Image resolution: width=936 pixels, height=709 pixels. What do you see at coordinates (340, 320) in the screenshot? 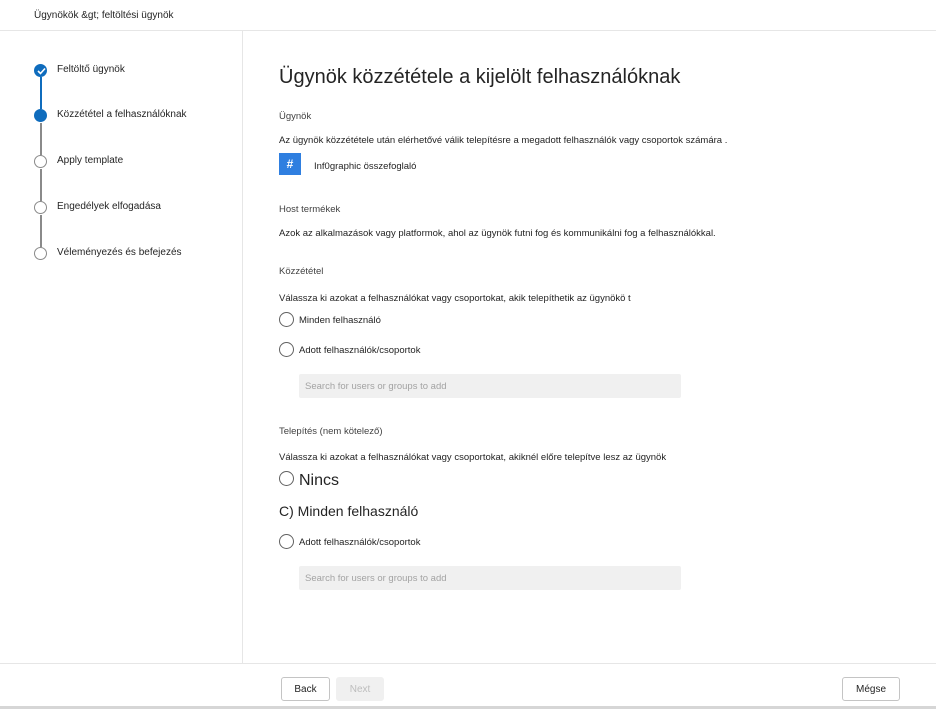
I see `radio-label: Minden felhasználó` at bounding box center [340, 320].